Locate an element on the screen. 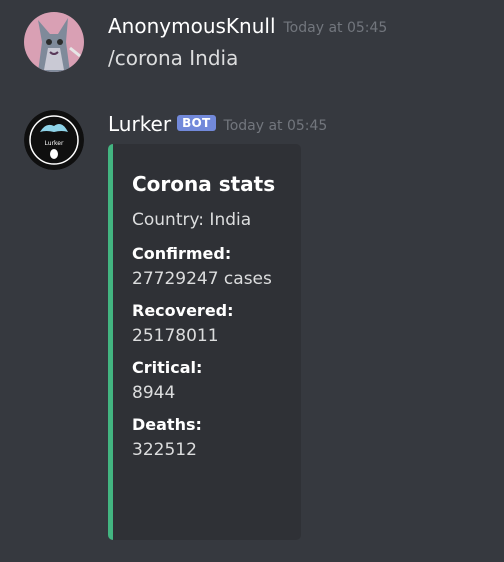 Image resolution: width=504 pixels, height=562 pixels. username: AnonymousKnull is located at coordinates (192, 26).